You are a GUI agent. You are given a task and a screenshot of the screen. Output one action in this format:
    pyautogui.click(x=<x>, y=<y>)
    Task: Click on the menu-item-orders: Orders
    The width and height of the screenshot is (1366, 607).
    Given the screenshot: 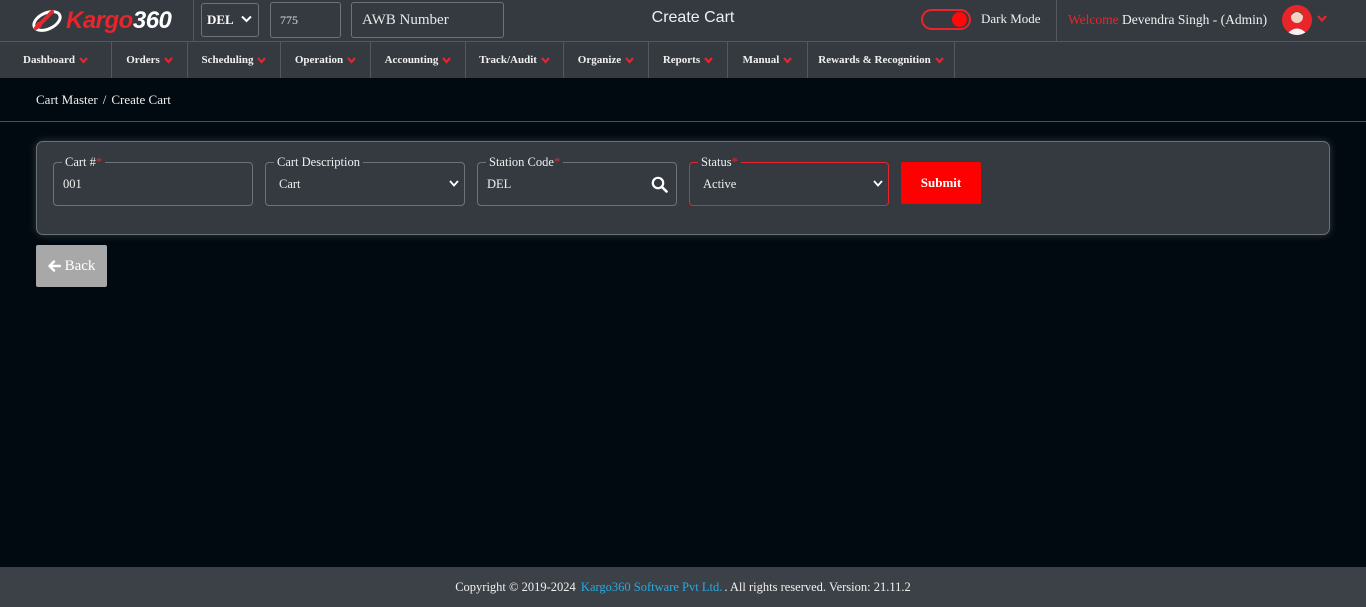 What is the action you would take?
    pyautogui.click(x=150, y=60)
    